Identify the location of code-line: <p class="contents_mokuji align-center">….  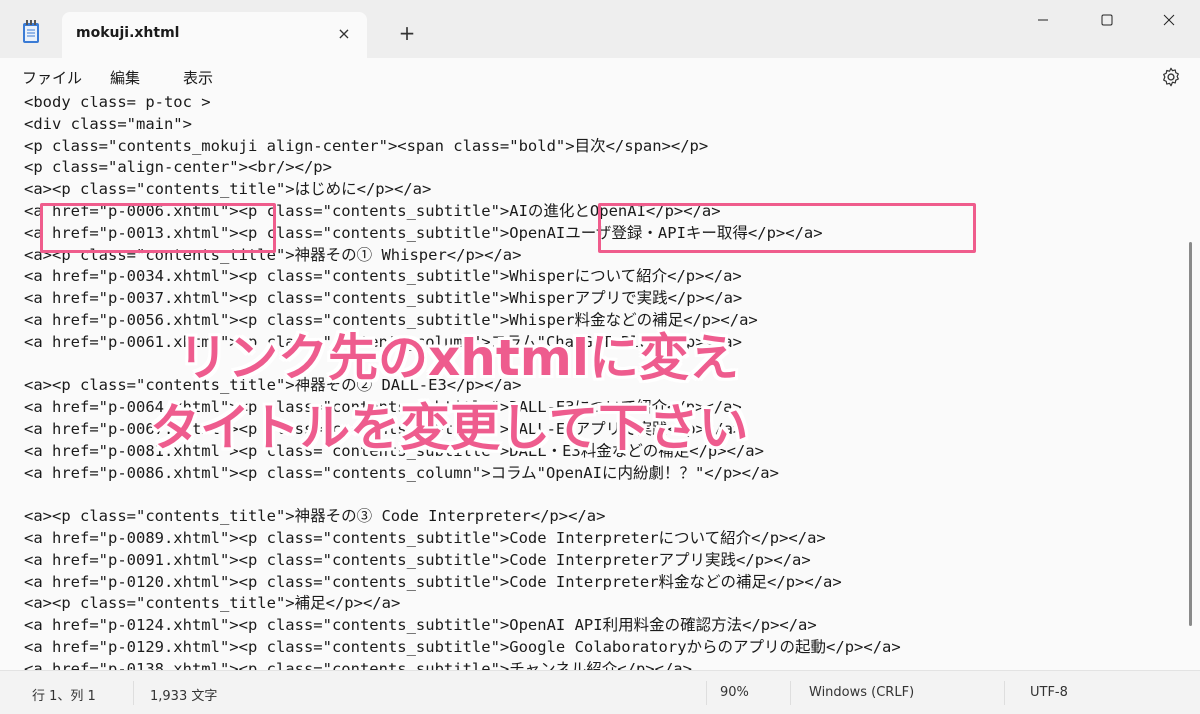
(366, 145).